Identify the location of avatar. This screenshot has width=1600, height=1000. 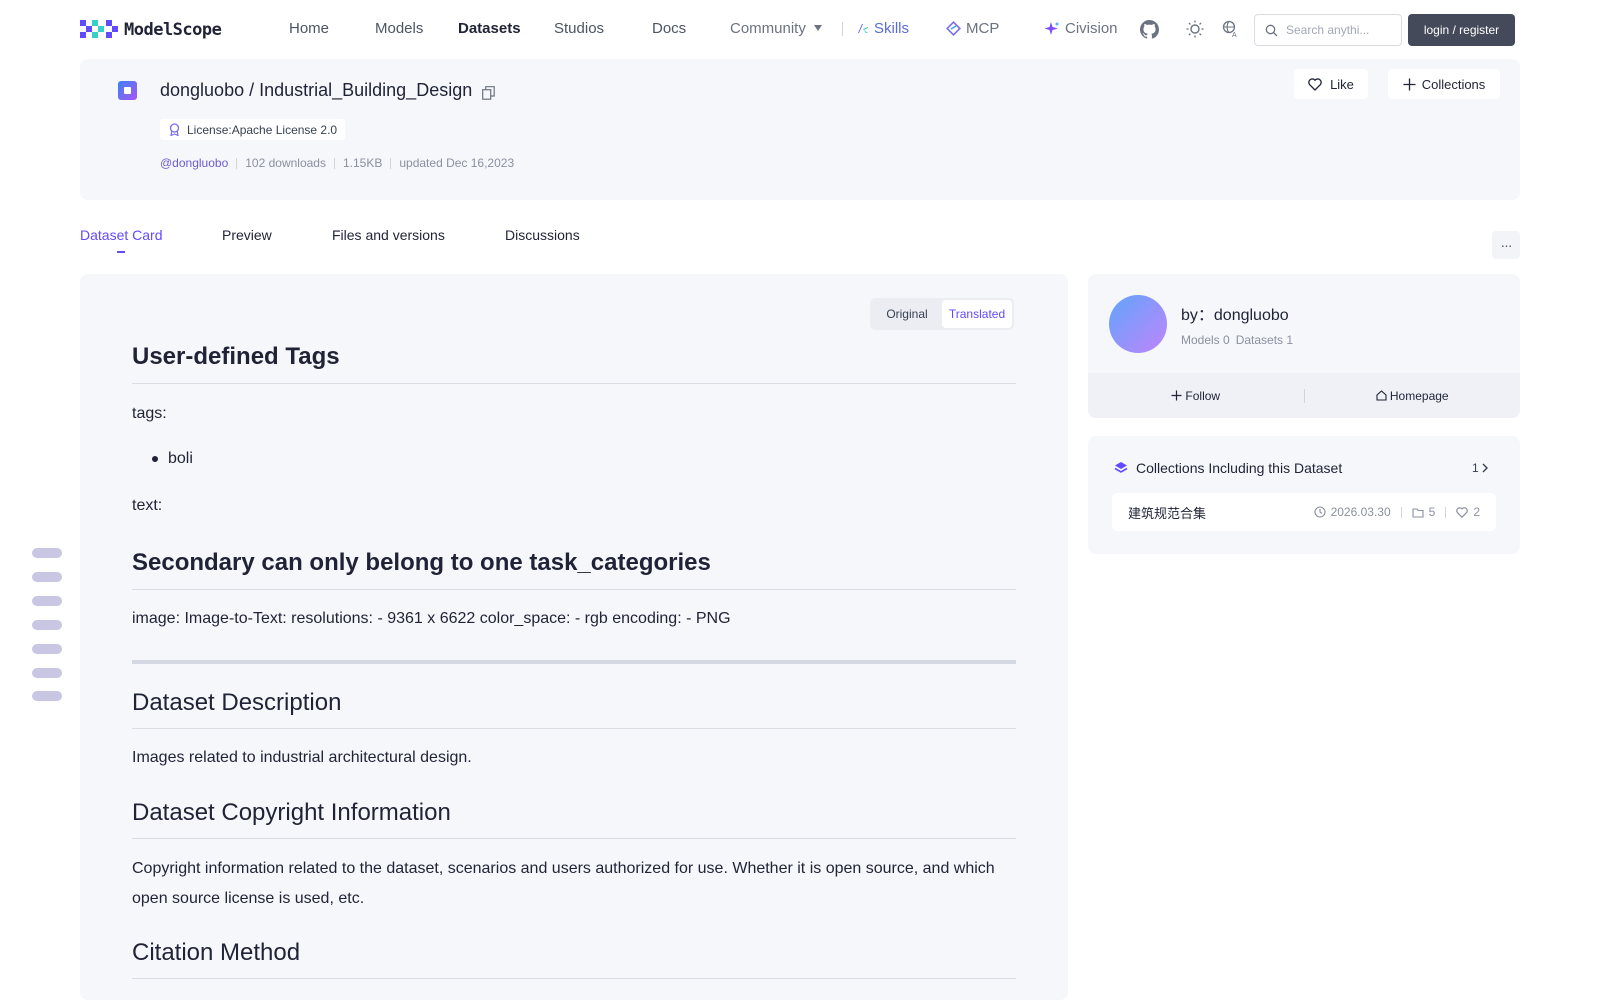
(1138, 324).